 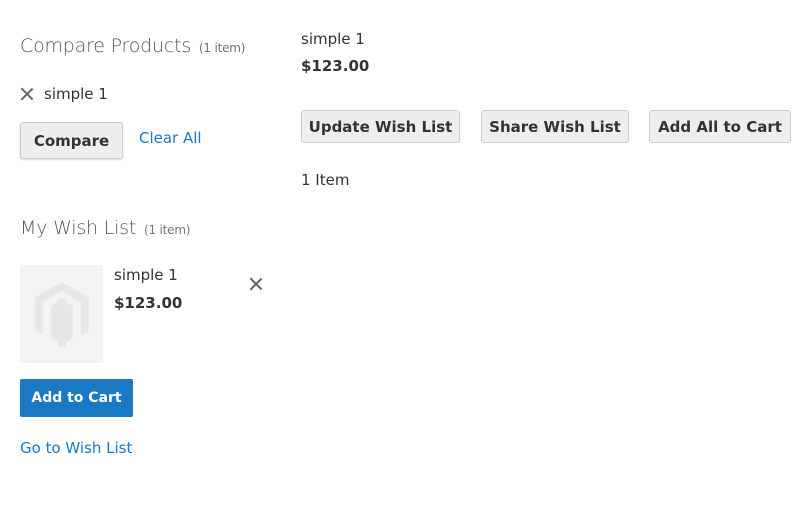 What do you see at coordinates (720, 126) in the screenshot?
I see `add-all-to-cart-button: Add All to Cart` at bounding box center [720, 126].